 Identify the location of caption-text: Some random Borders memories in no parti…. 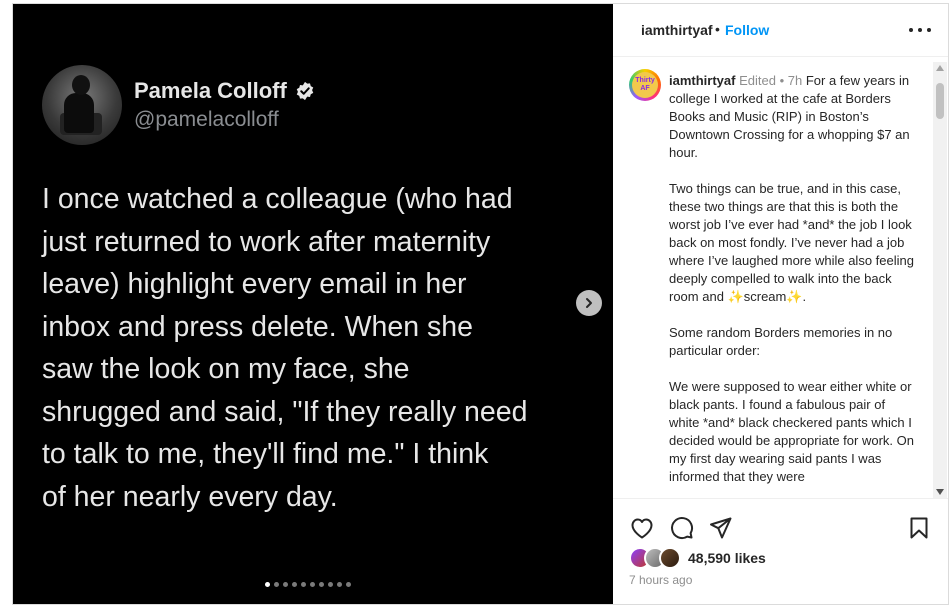
(781, 341).